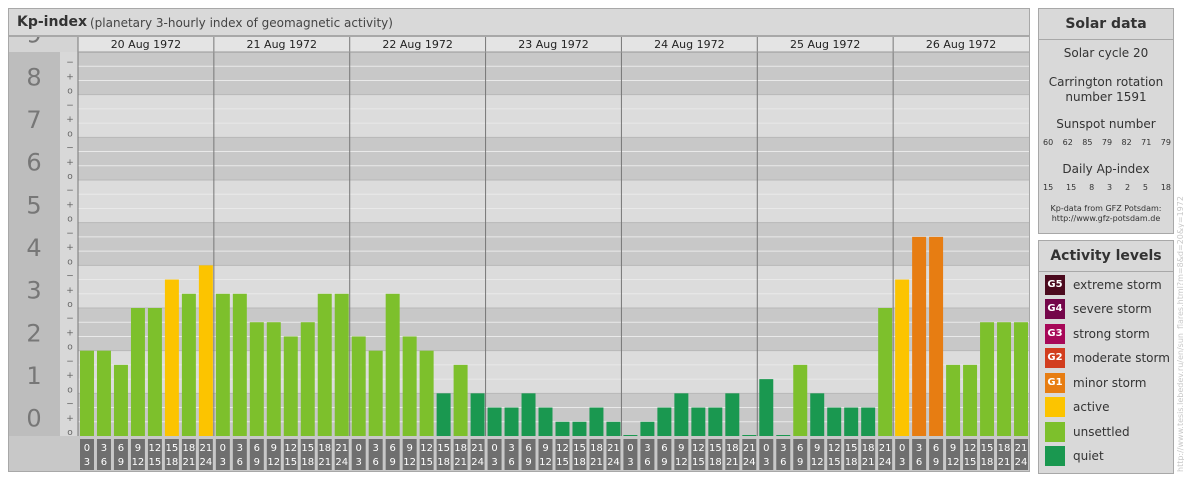 This screenshot has height=480, width=1184. What do you see at coordinates (1103, 285) in the screenshot?
I see `legend-item-extreme-storm: G5 extreme storm` at bounding box center [1103, 285].